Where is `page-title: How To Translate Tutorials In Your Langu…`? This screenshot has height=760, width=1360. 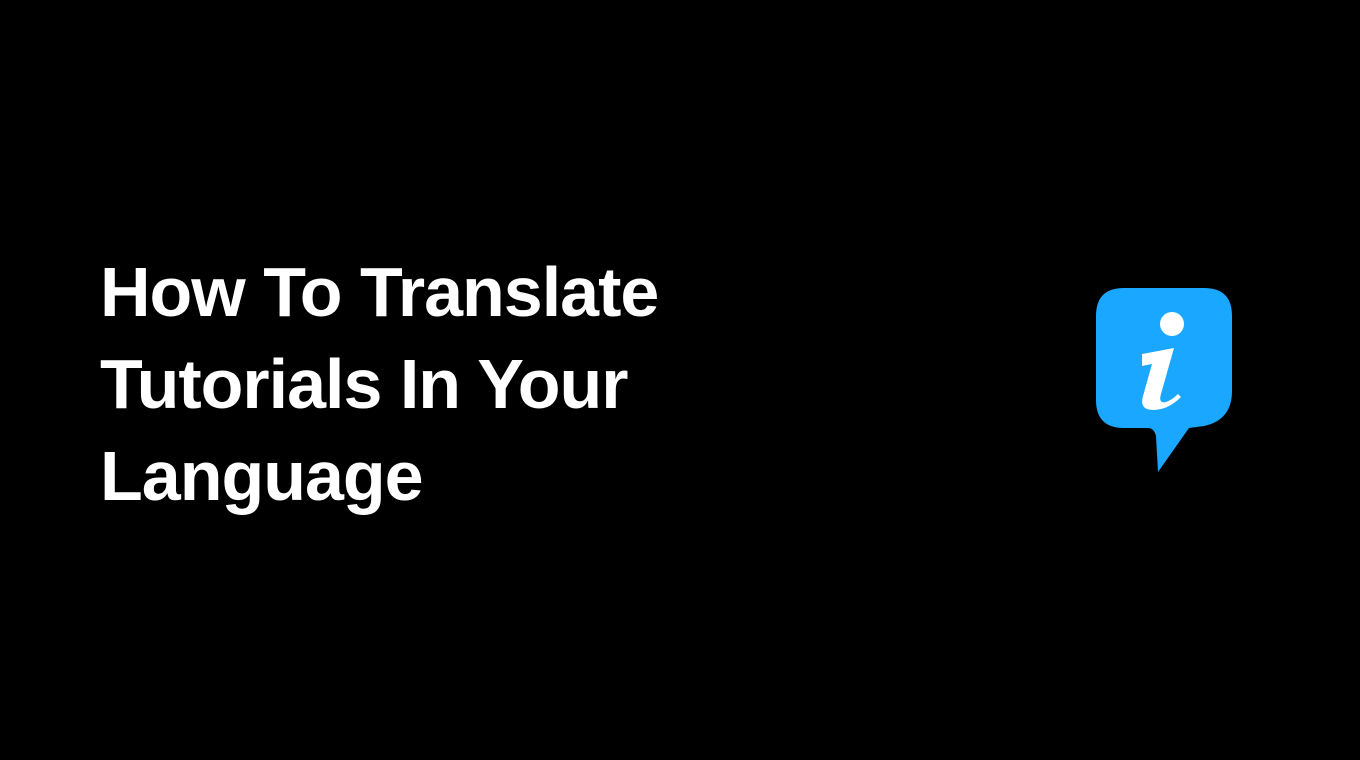 page-title: How To Translate Tutorials In Your Langu… is located at coordinates (379, 384).